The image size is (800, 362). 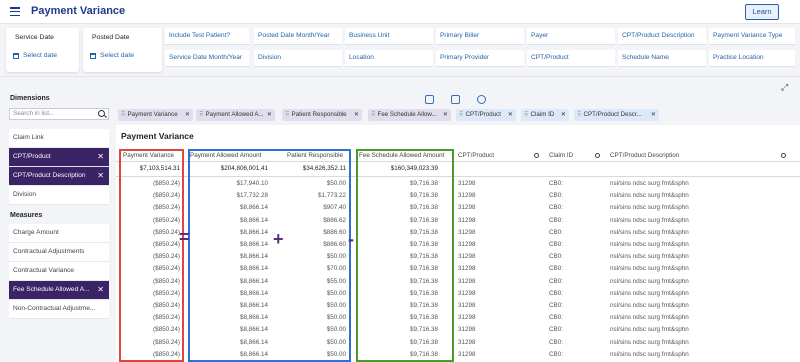 What do you see at coordinates (30, 98) in the screenshot?
I see `dimensions-title: Dimensions` at bounding box center [30, 98].